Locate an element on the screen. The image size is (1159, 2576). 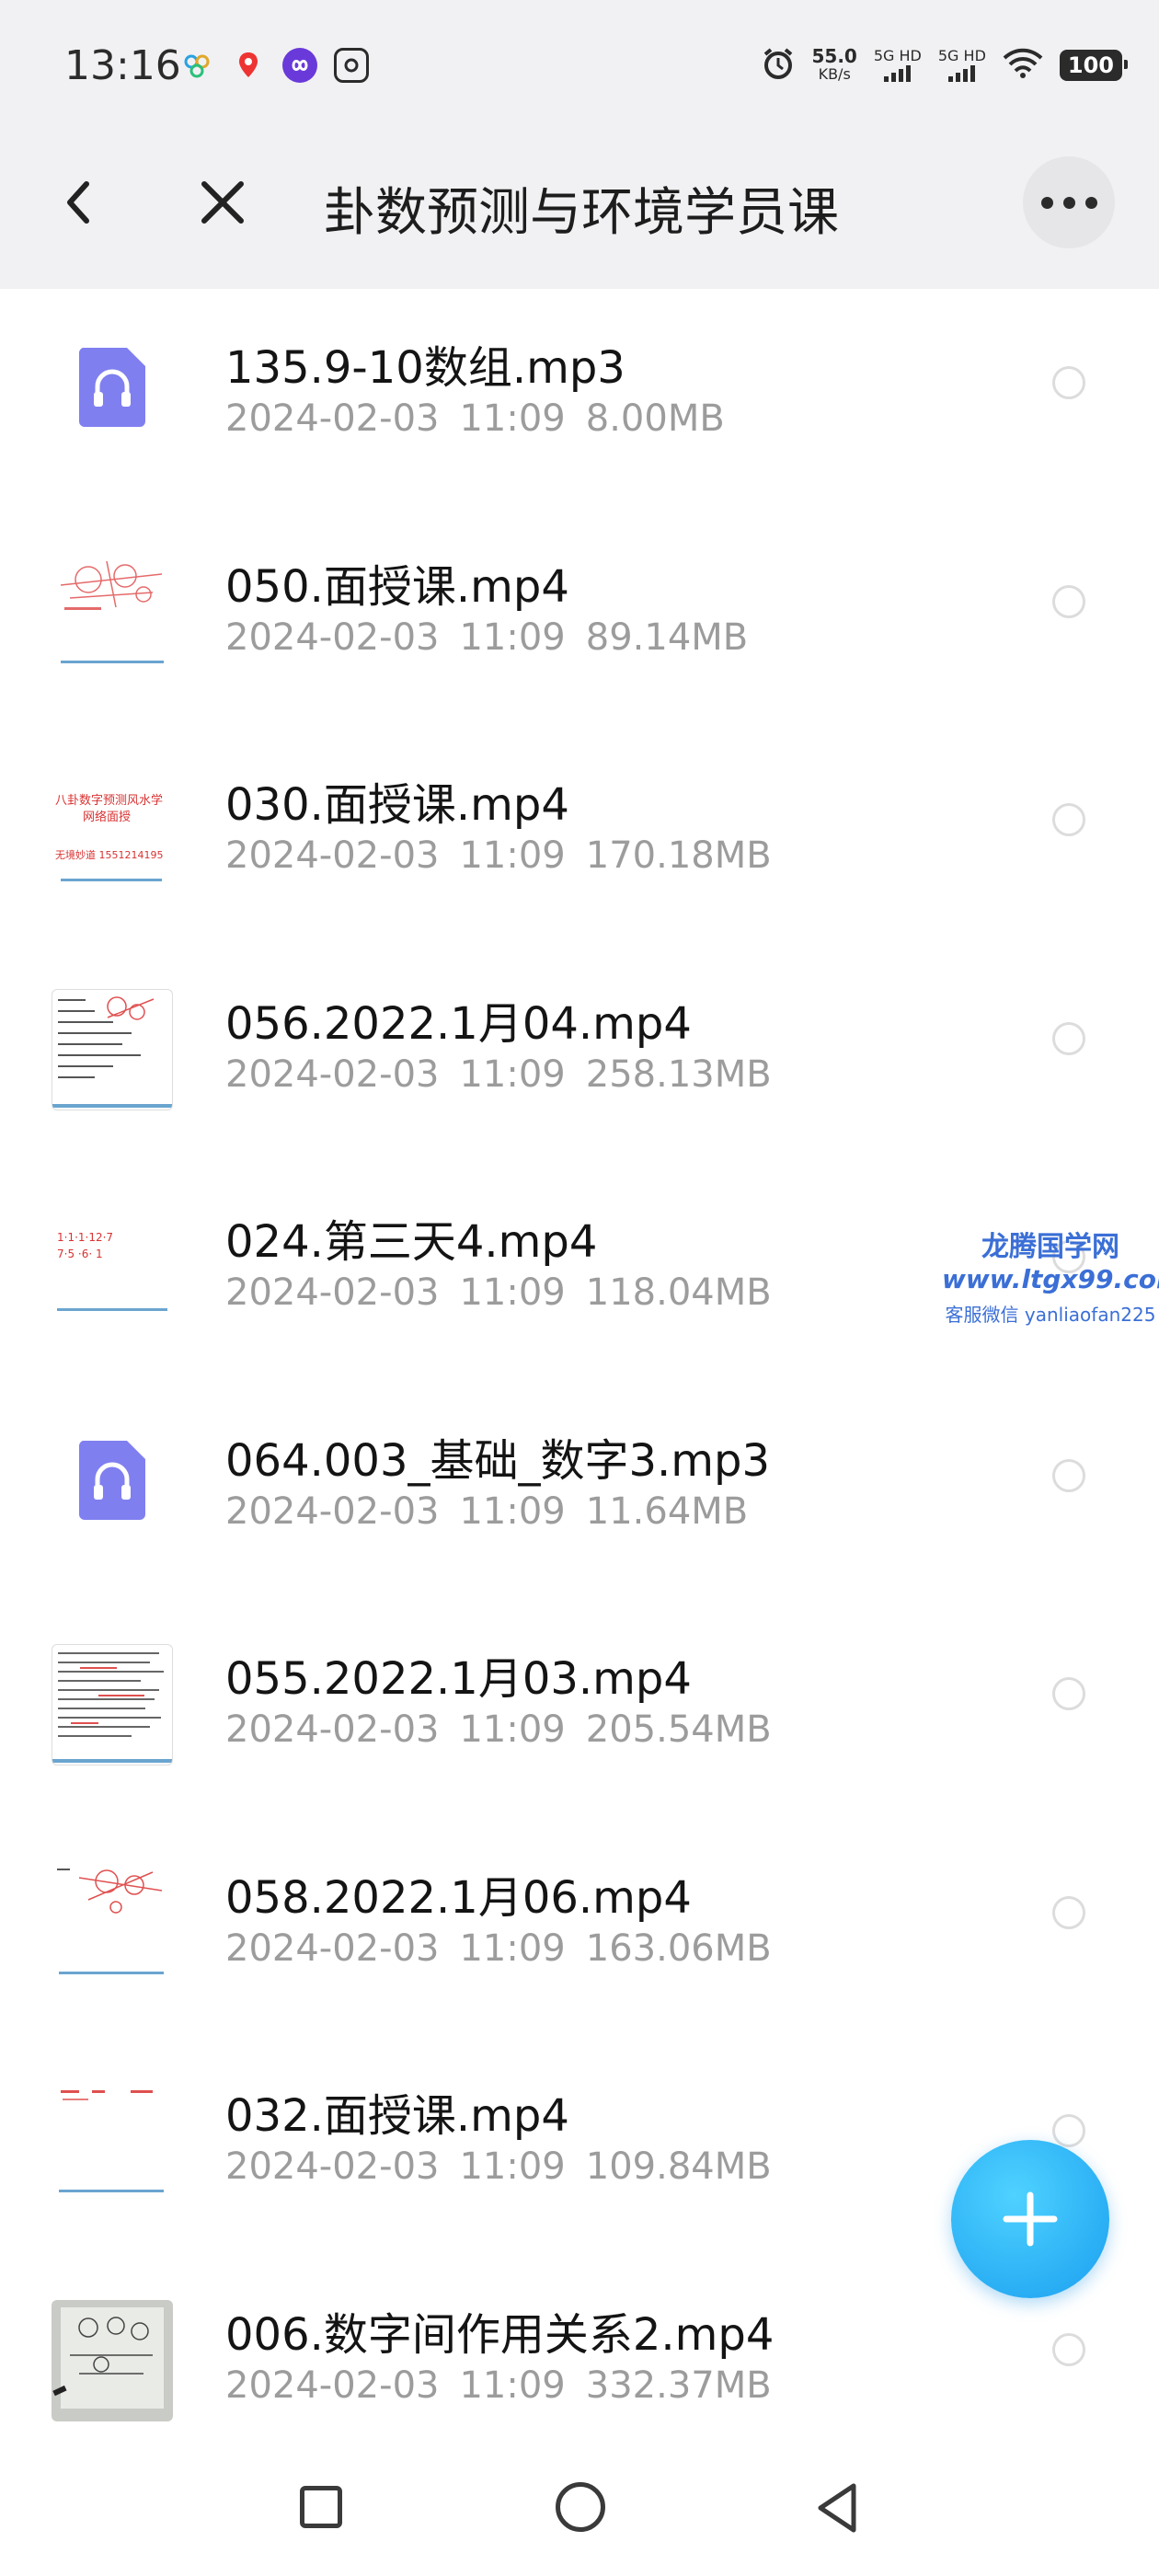
file-meta: 2024-02-03 11:09 11.64MB is located at coordinates (487, 1511).